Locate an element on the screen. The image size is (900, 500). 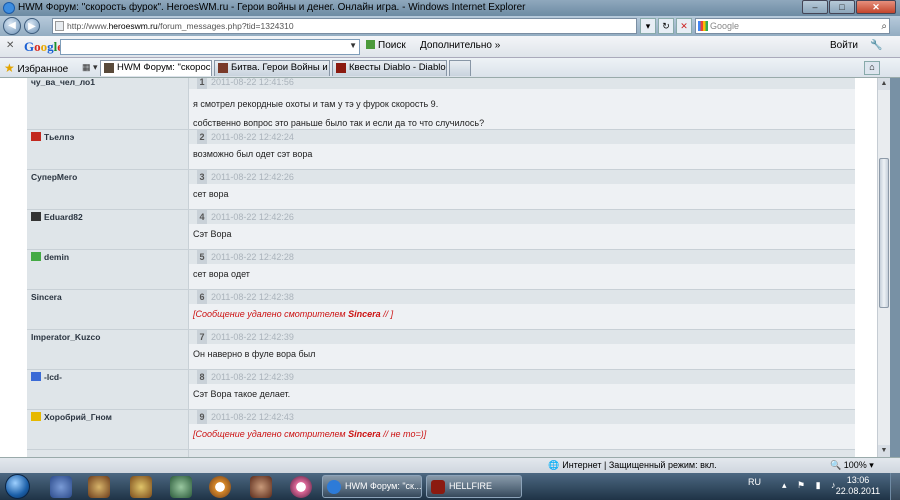
more-button: Дополнительно » is located at coordinates (460, 45).